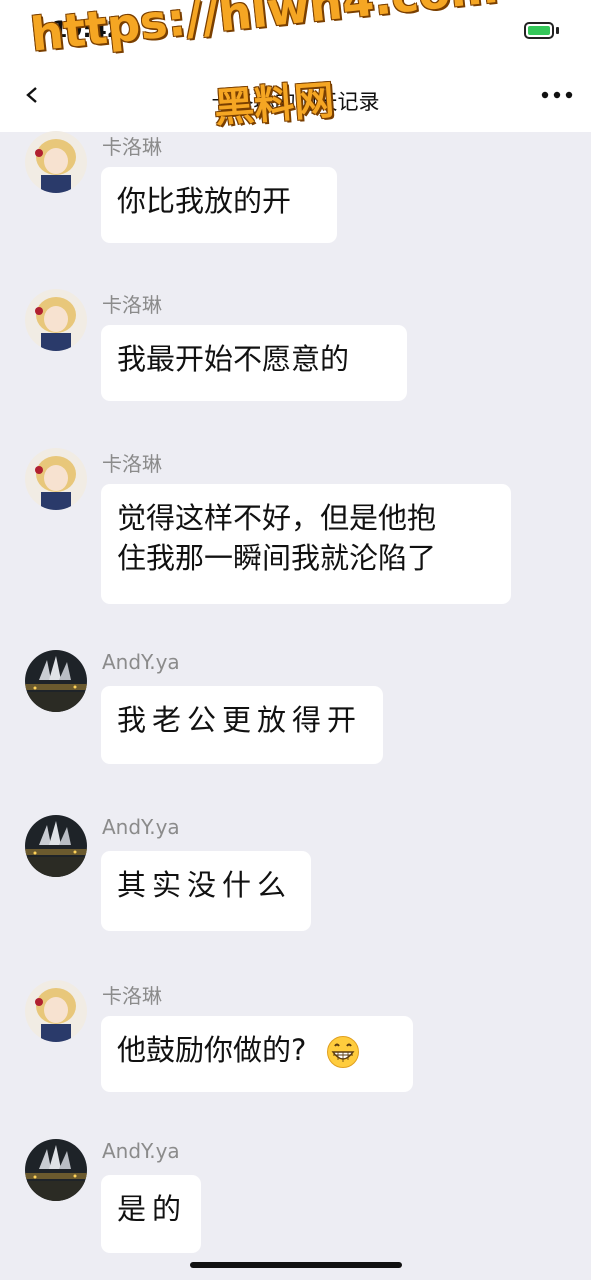  I want to click on home-indicator, so click(296, 1265).